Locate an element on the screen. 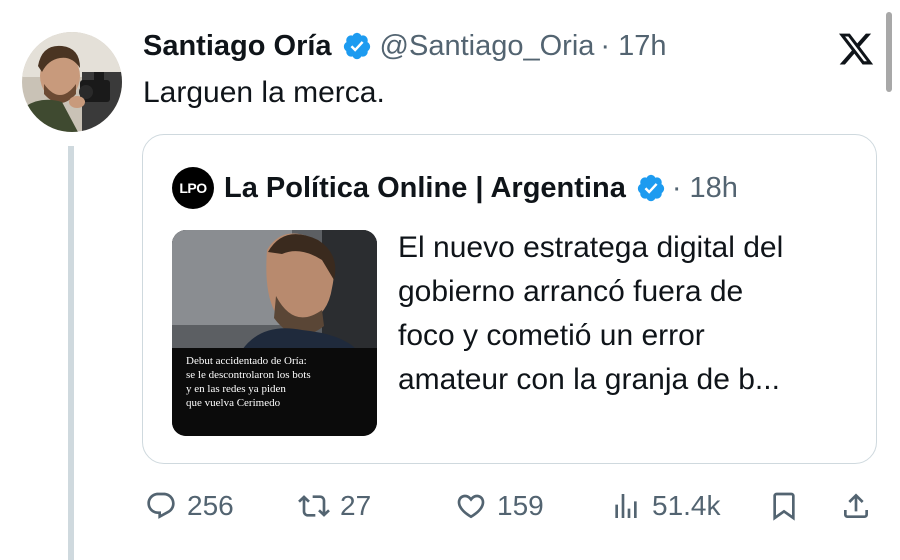 The width and height of the screenshot is (900, 560). quoted-tweet-time: · 18h is located at coordinates (705, 188).